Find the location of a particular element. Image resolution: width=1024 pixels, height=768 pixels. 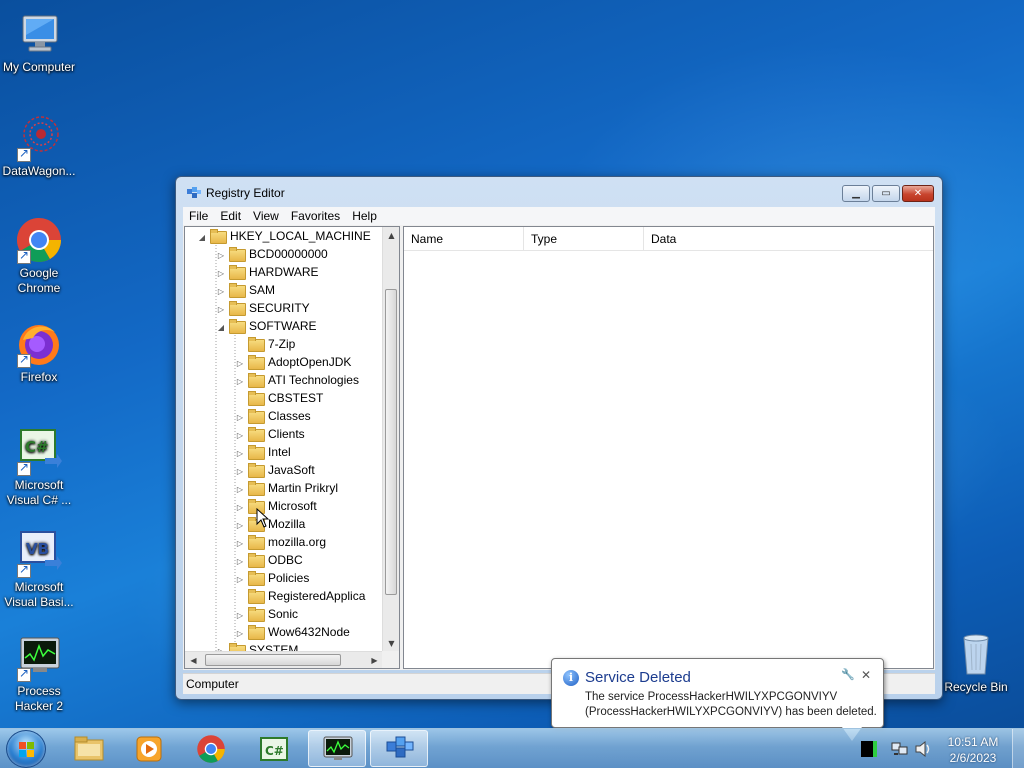

column-header-name: Name is located at coordinates (464, 239).